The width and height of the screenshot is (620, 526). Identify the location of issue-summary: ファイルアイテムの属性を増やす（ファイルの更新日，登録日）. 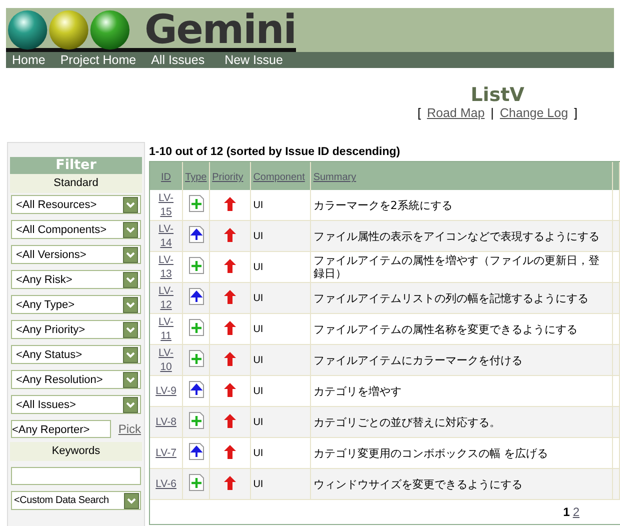
(456, 267).